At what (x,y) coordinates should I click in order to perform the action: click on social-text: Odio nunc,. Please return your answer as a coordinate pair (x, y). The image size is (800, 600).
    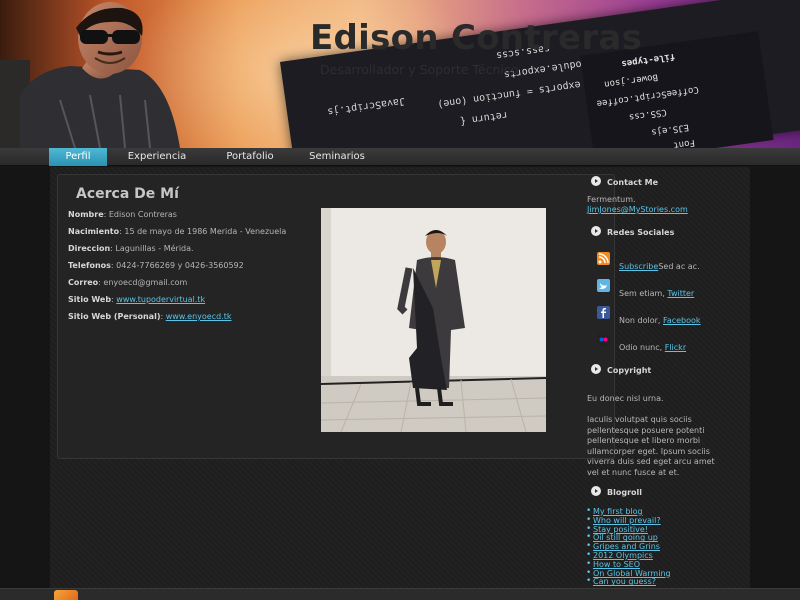
    Looking at the image, I should click on (642, 347).